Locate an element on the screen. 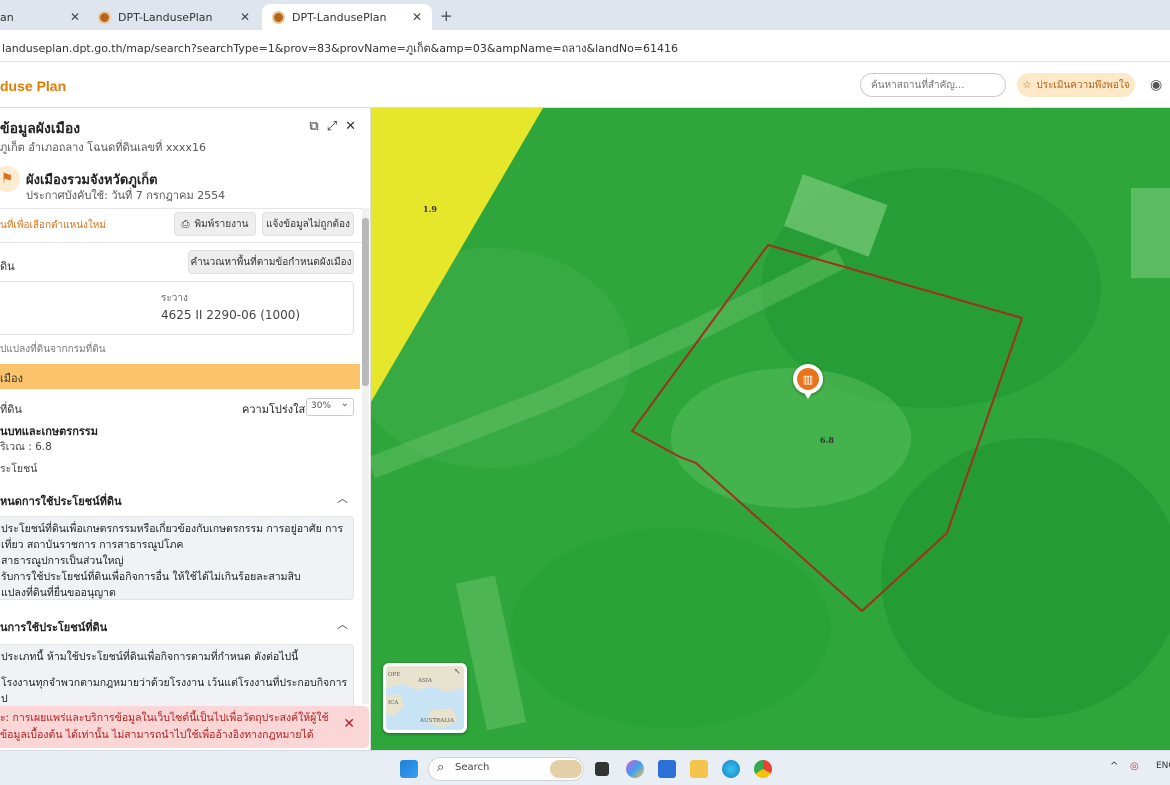 The width and height of the screenshot is (1170, 785). windows-start-icon is located at coordinates (409, 769).